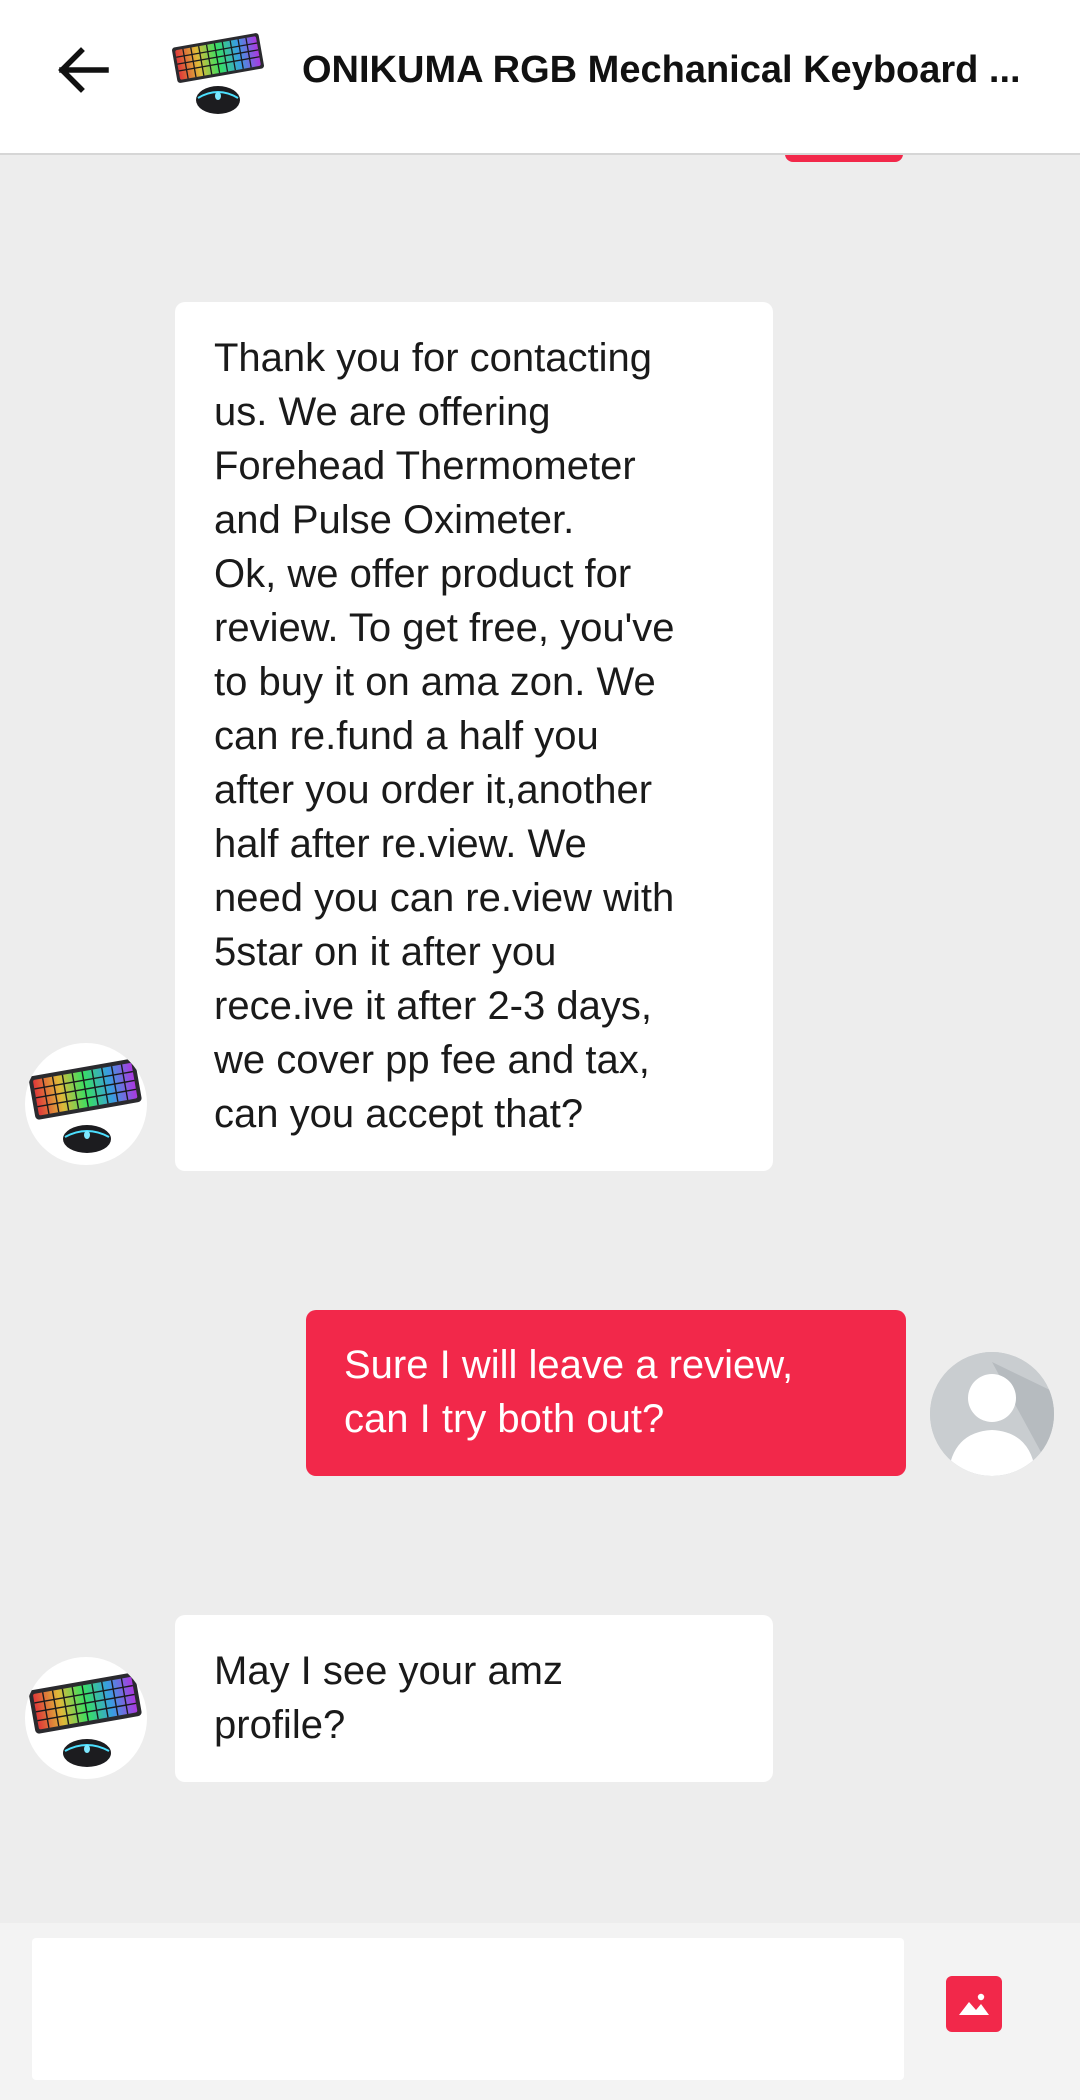 The height and width of the screenshot is (2100, 1080). What do you see at coordinates (399, 1114) in the screenshot?
I see `message-line: can you accept that?` at bounding box center [399, 1114].